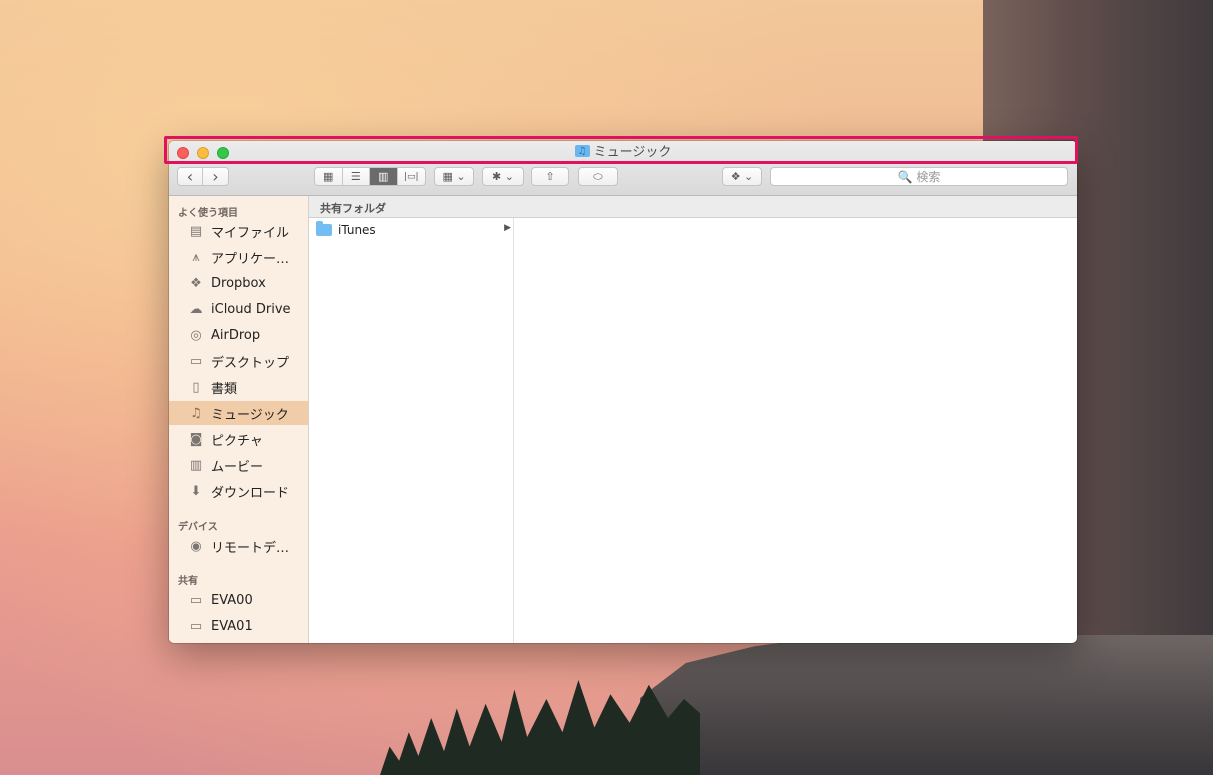 The image size is (1213, 775). I want to click on sidebar-item: ◙ ピクチャ, so click(238, 439).